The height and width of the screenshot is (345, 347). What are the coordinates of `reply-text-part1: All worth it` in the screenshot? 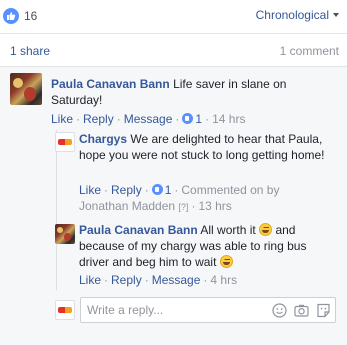 It's located at (228, 230).